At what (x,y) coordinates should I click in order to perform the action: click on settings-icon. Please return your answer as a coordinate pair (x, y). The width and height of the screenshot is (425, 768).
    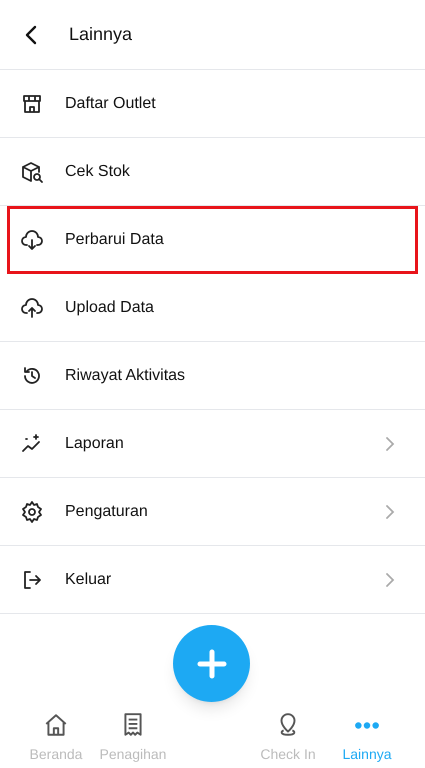
    Looking at the image, I should click on (32, 512).